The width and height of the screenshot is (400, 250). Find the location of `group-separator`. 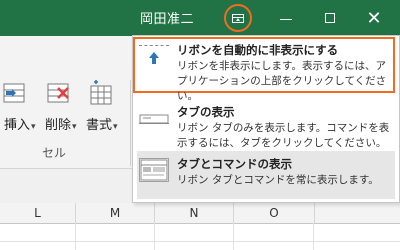

group-separator is located at coordinates (130, 123).